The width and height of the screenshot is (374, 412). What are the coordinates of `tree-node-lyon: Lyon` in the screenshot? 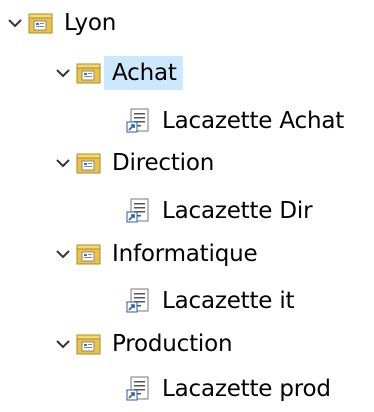 It's located at (63, 23).